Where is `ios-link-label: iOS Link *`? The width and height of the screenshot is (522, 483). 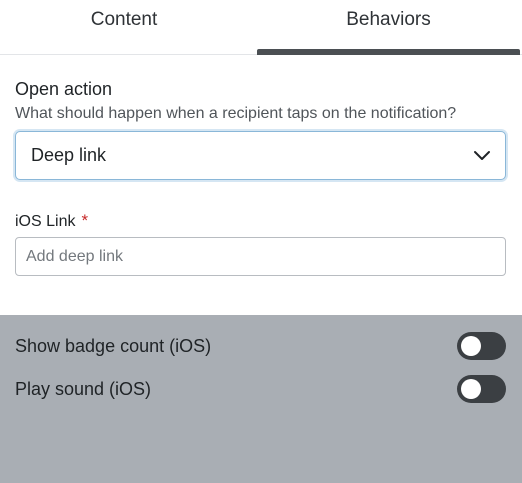
ios-link-label: iOS Link * is located at coordinates (51, 221).